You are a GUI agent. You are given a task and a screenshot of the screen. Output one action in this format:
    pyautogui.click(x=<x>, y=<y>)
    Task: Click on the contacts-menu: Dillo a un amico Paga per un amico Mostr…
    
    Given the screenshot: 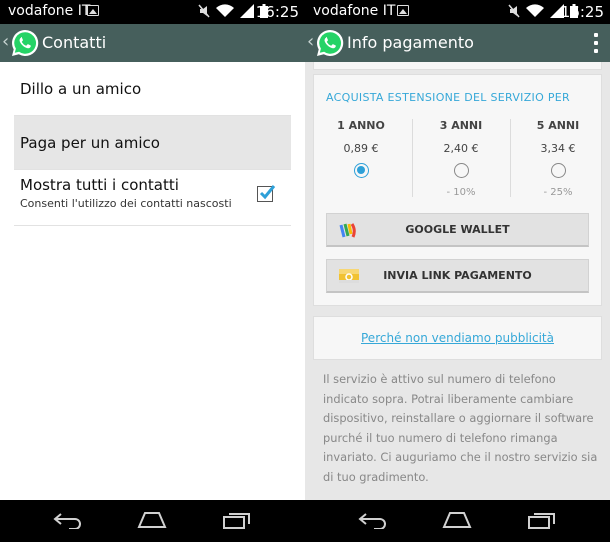 What is the action you would take?
    pyautogui.click(x=152, y=144)
    